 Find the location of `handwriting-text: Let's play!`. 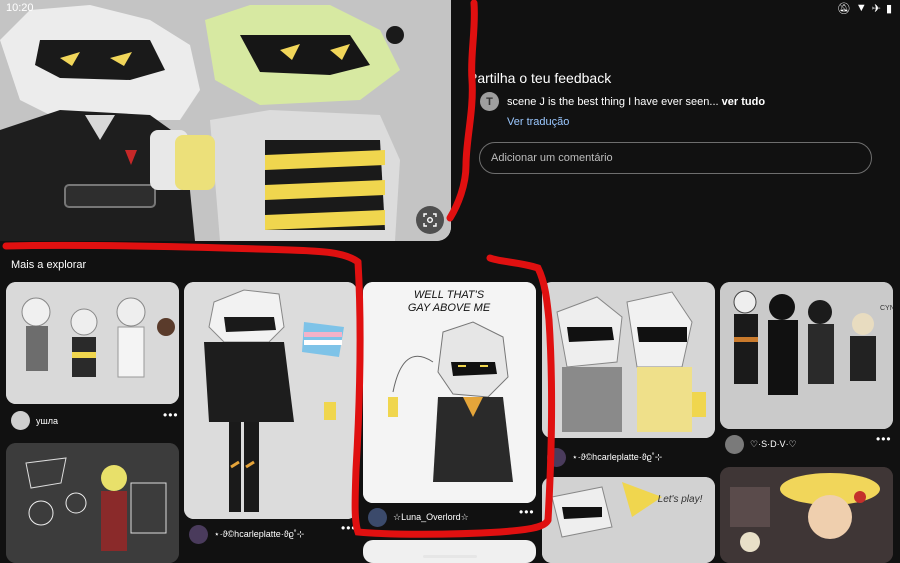

handwriting-text: Let's play! is located at coordinates (680, 499).